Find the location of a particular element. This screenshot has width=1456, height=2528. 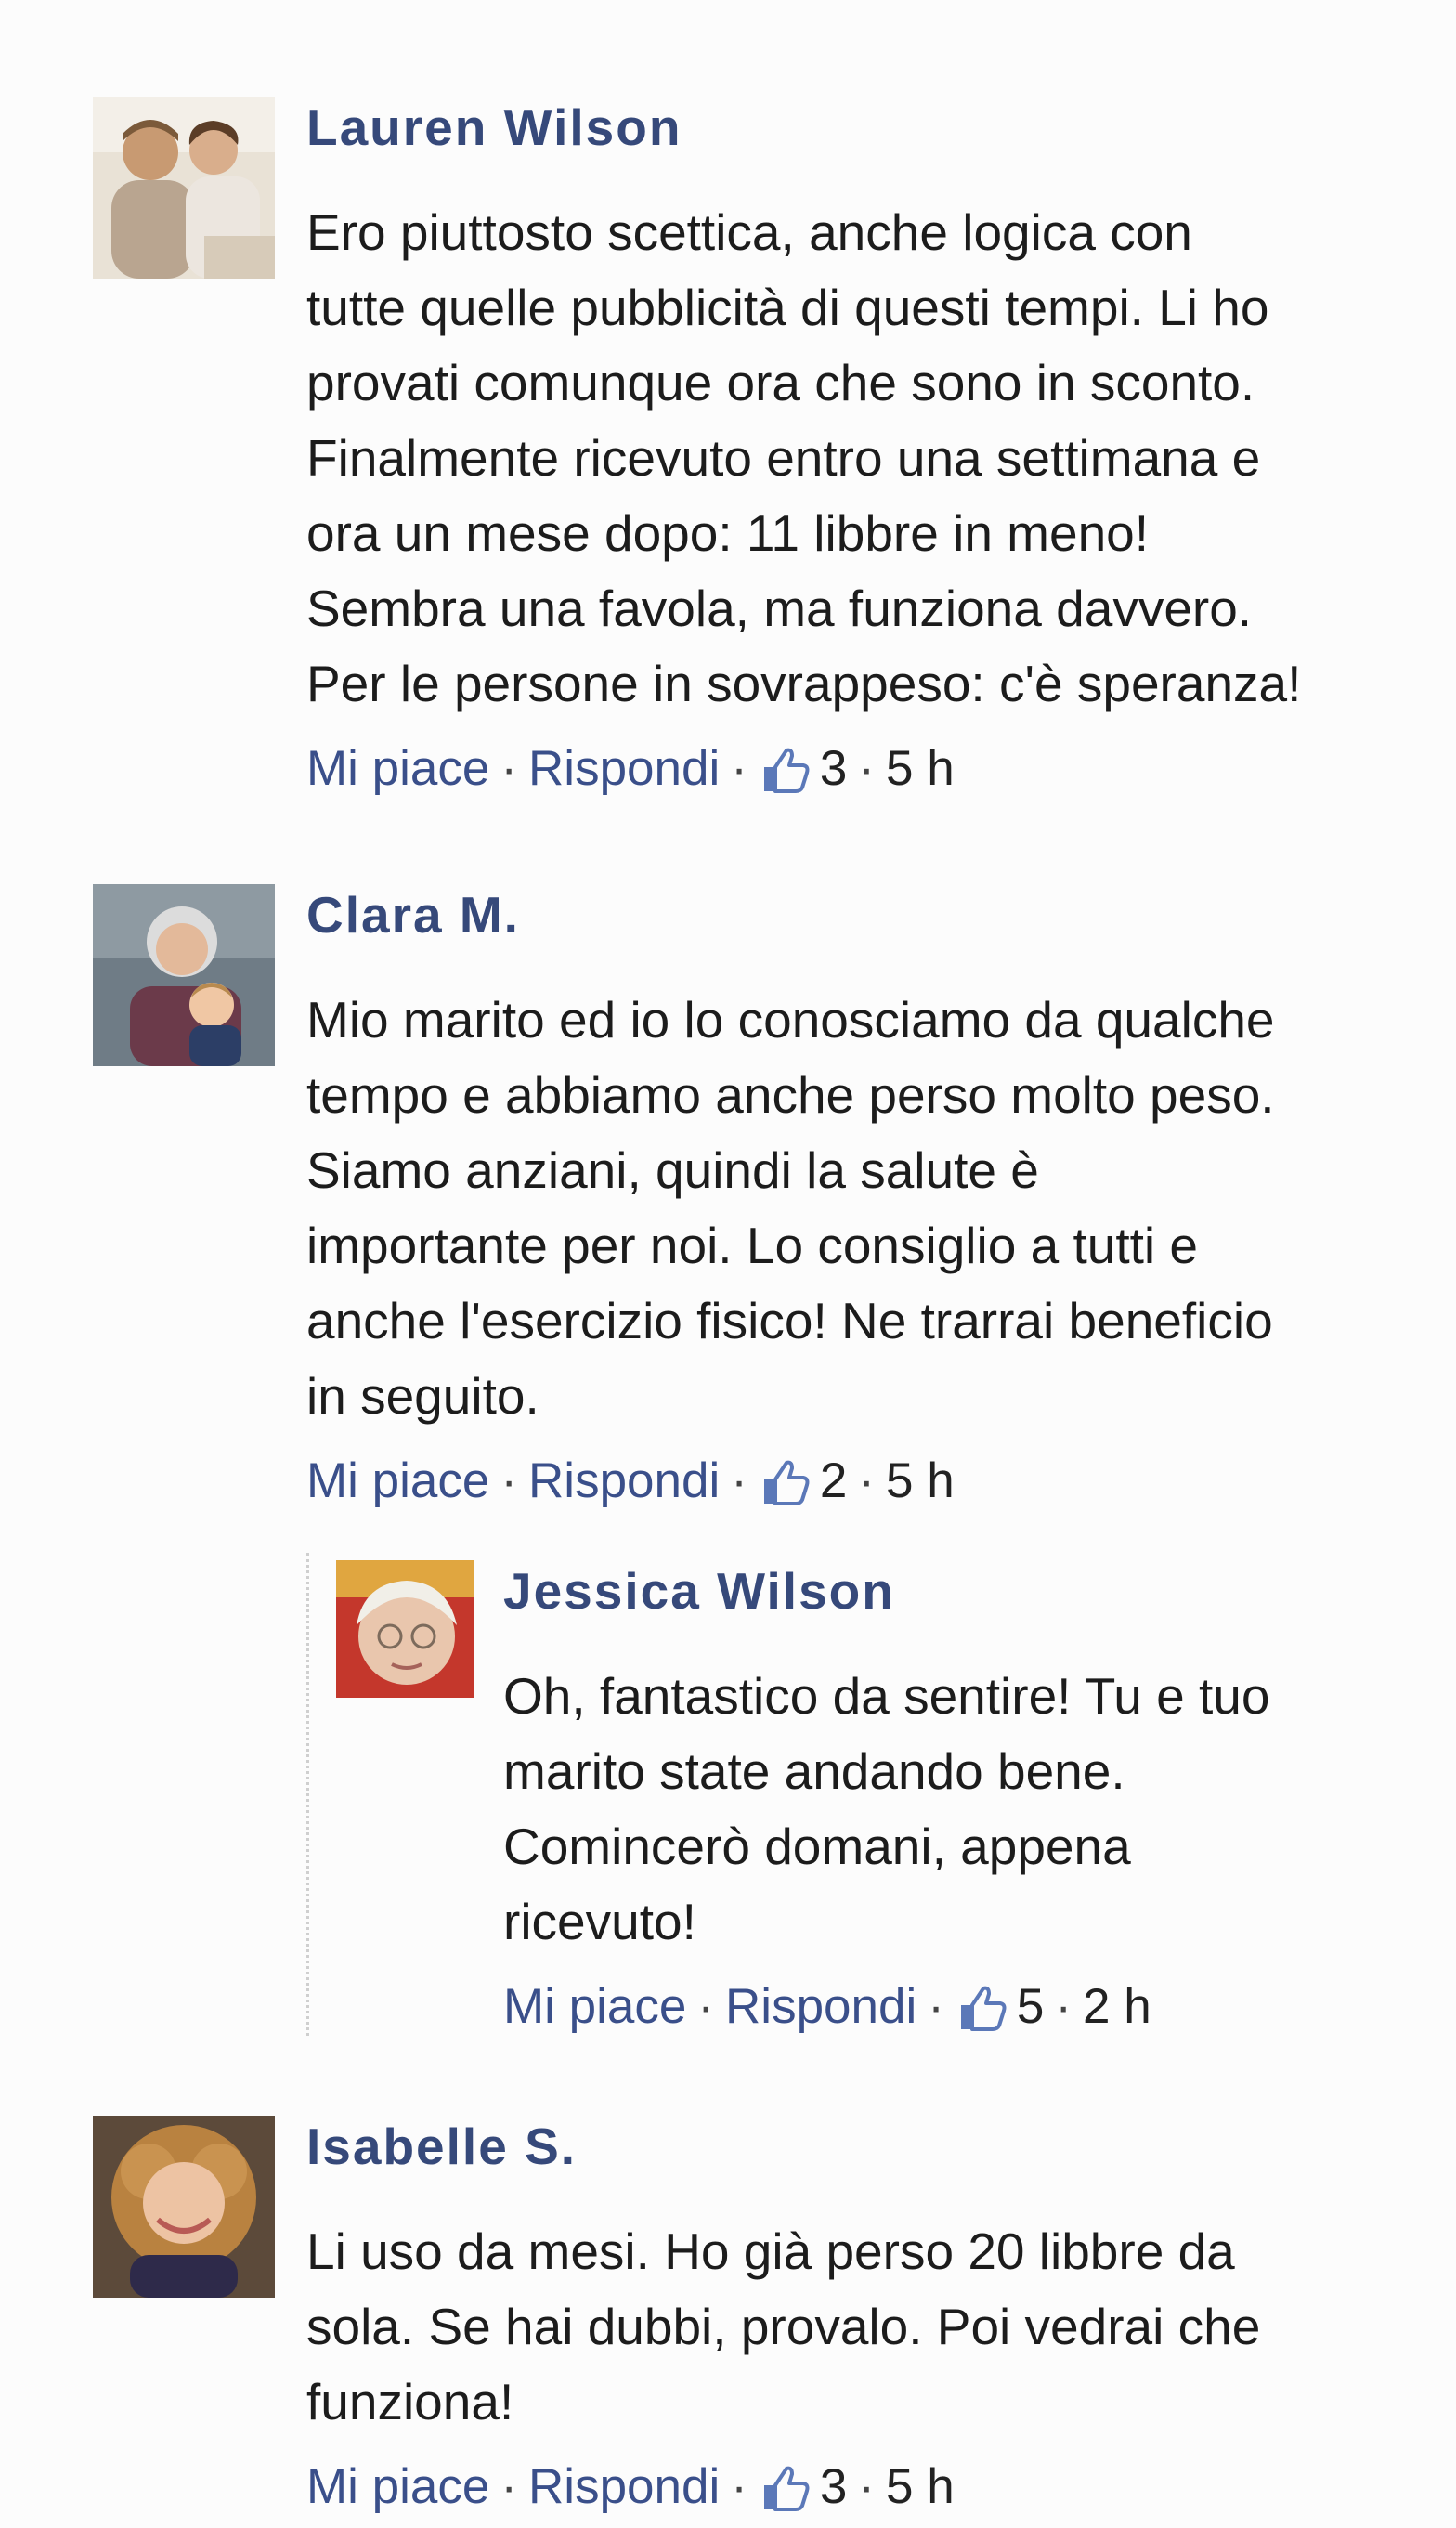

avatar-photo-elderly-woman is located at coordinates (405, 1629).